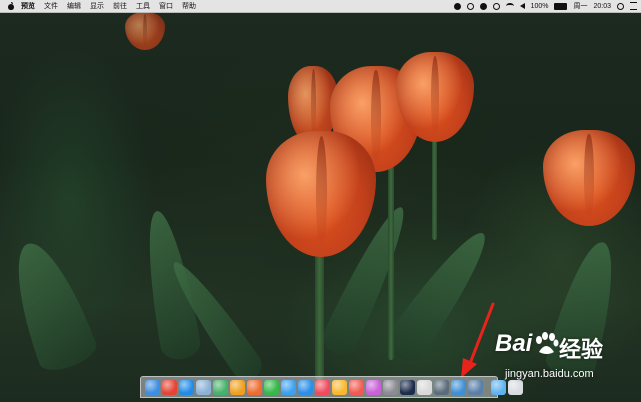  What do you see at coordinates (120, 6) in the screenshot?
I see `menu-go: 前往` at bounding box center [120, 6].